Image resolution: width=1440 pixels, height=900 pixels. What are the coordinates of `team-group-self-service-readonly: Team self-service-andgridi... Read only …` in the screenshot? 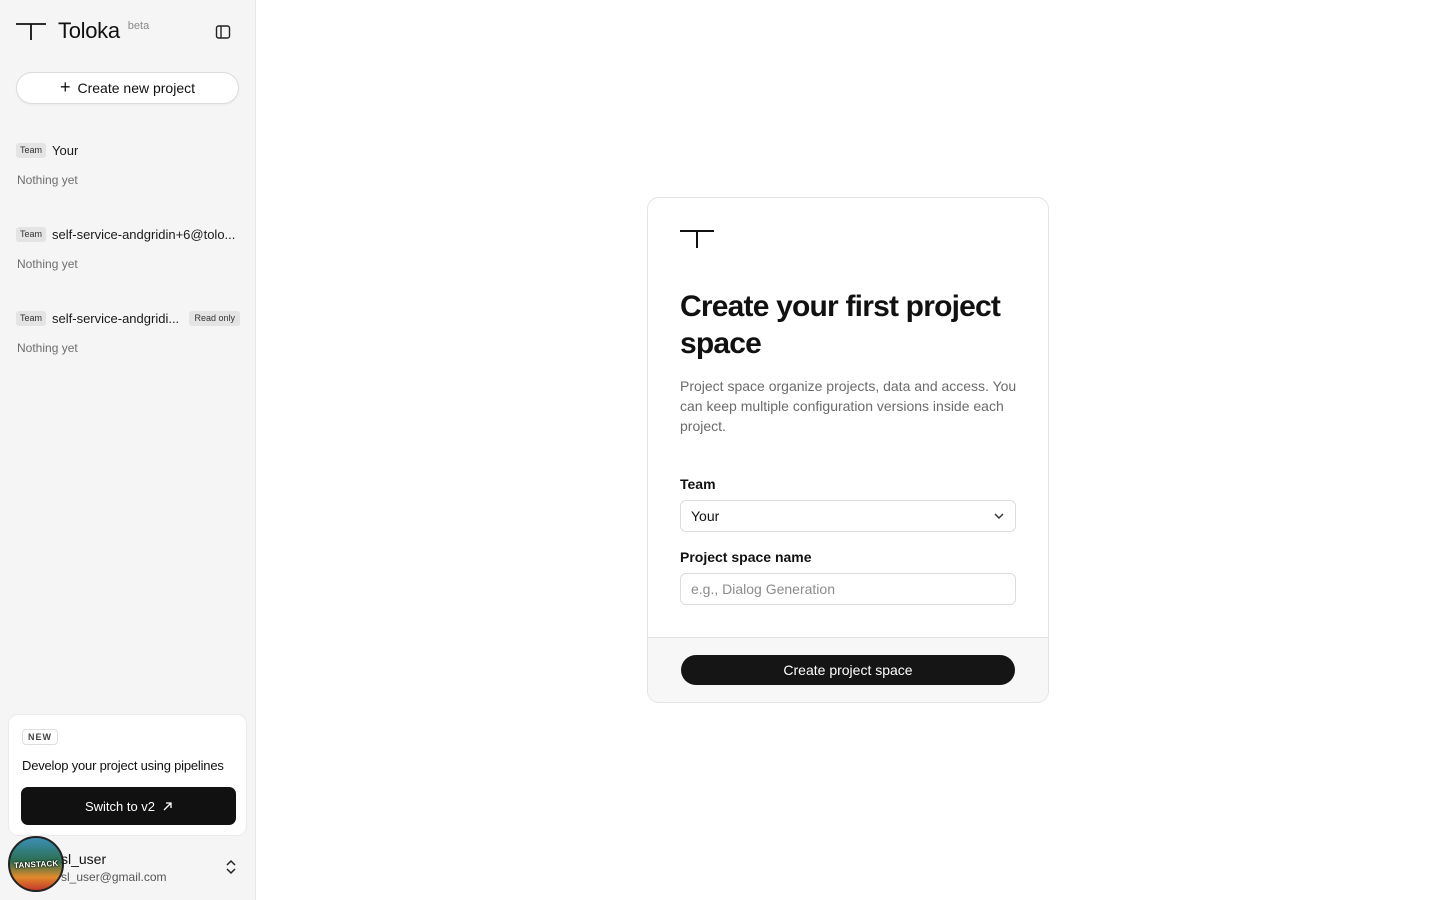 It's located at (128, 332).